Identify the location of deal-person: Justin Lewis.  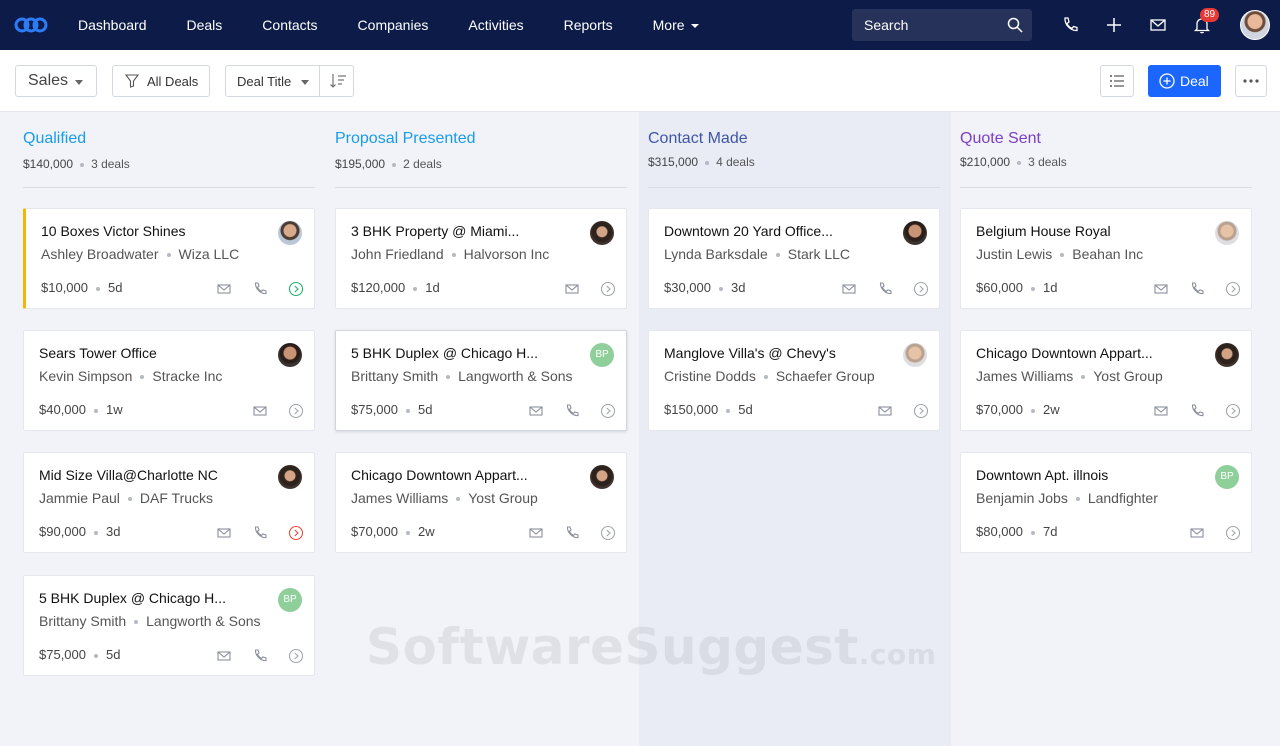
(1014, 254).